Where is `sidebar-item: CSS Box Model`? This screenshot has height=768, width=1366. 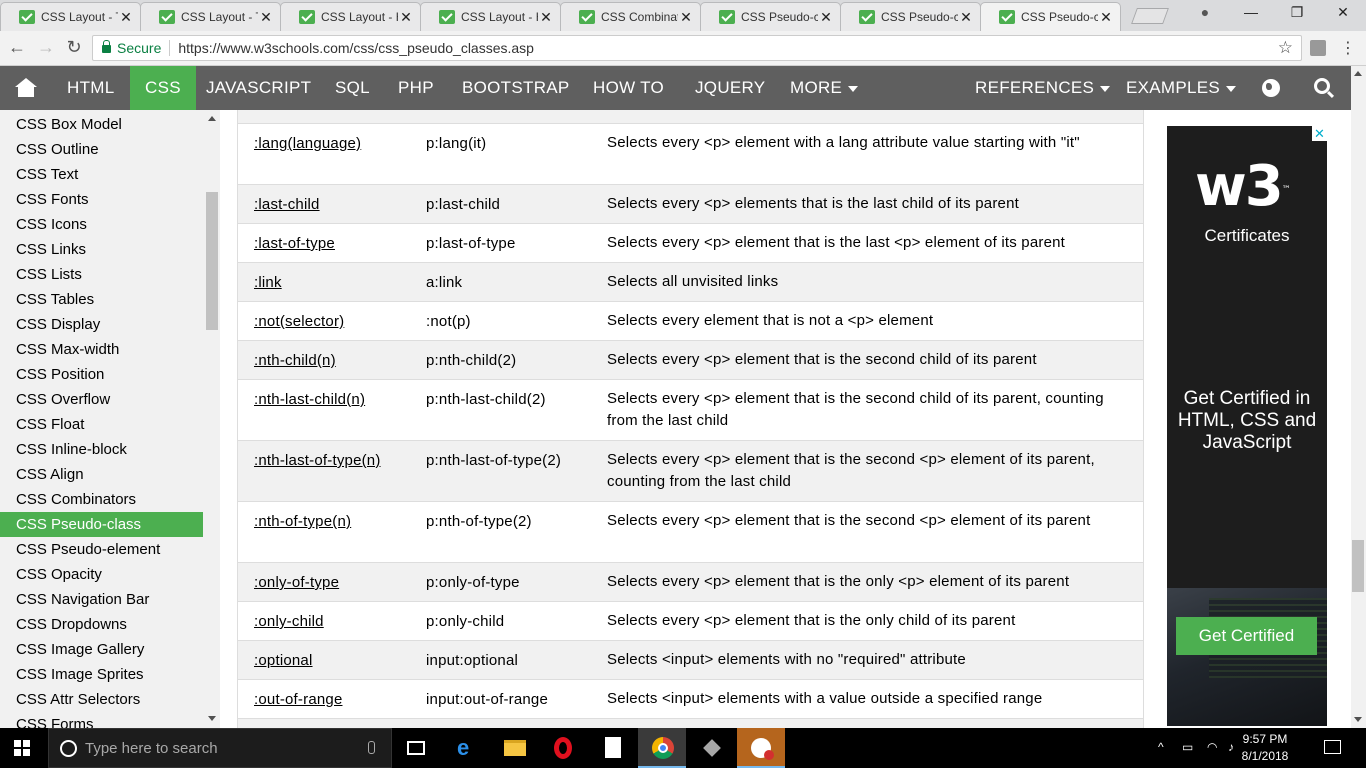 sidebar-item: CSS Box Model is located at coordinates (101, 124).